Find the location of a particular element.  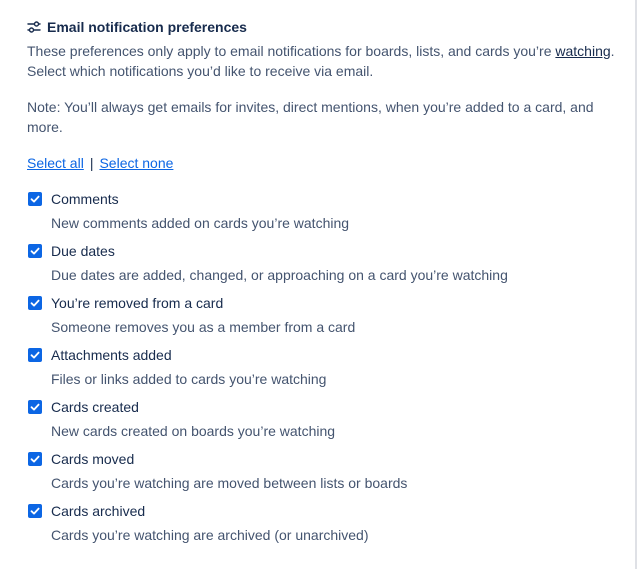

cards-moved-checkbox is located at coordinates (35, 459).